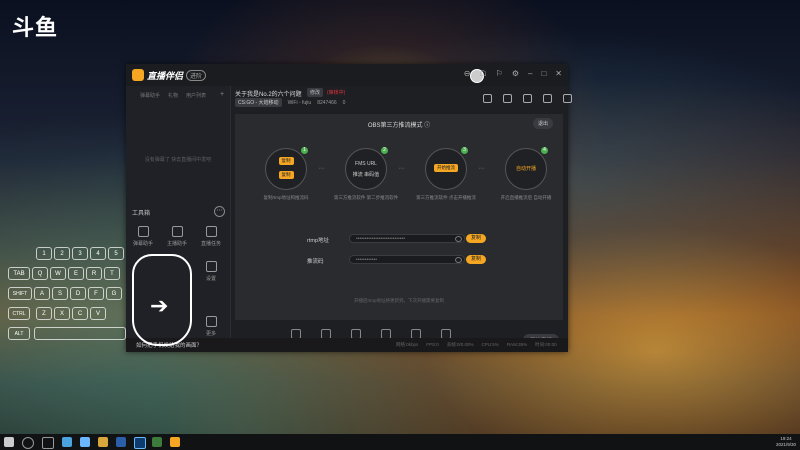 The height and width of the screenshot is (450, 800). What do you see at coordinates (366, 164) in the screenshot?
I see `fms-url-label: FMS URL` at bounding box center [366, 164].